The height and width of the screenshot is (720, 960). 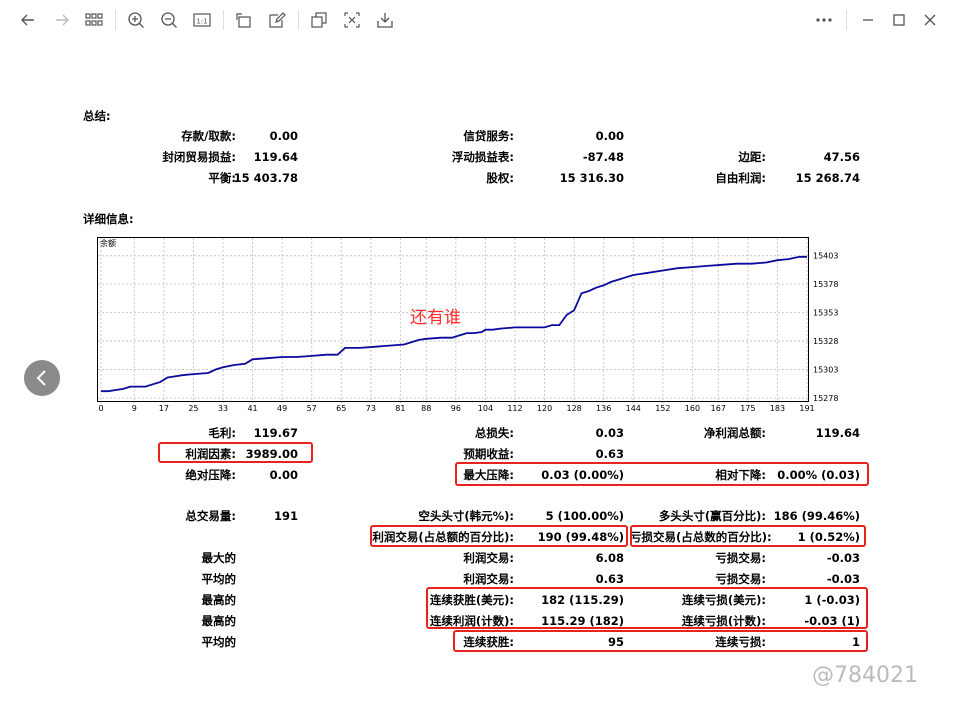 I want to click on x-tick-label: 112, so click(x=514, y=408).